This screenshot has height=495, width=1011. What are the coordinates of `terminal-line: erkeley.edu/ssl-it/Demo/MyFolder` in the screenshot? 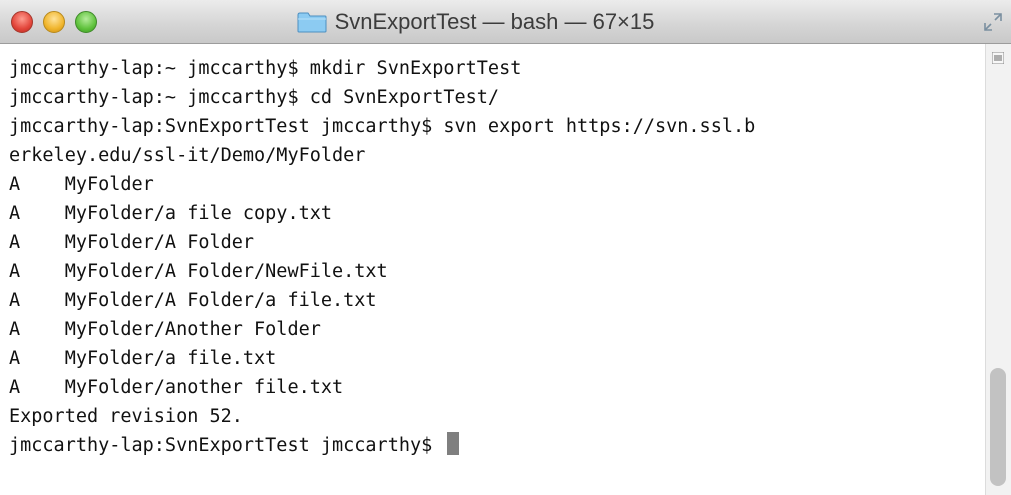 It's located at (187, 155).